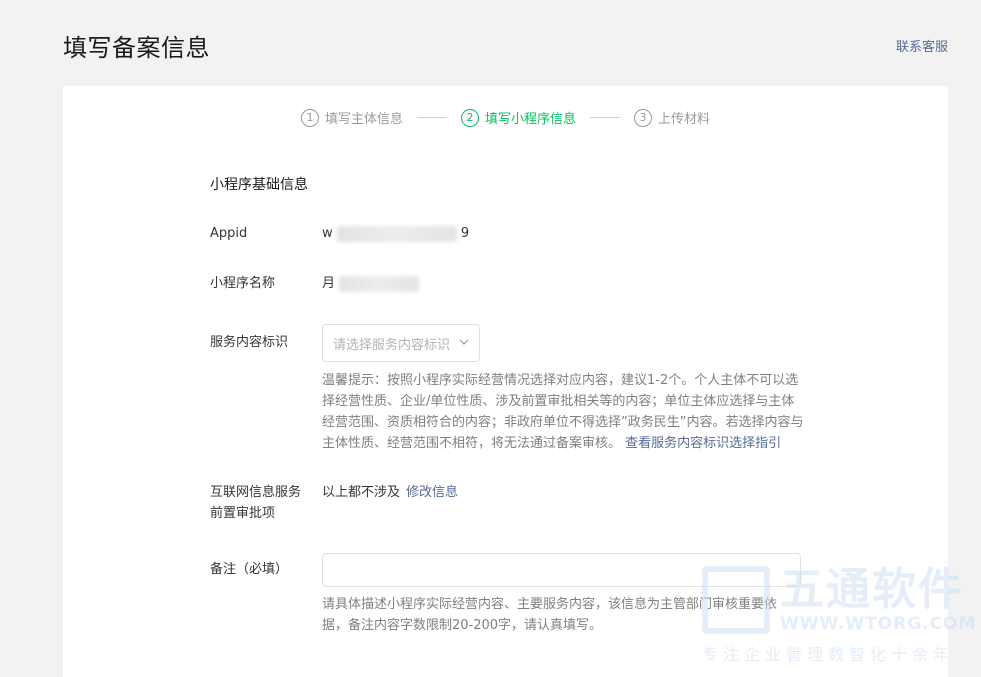 This screenshot has width=981, height=677. What do you see at coordinates (259, 185) in the screenshot?
I see `section-title: 小程序基础信息` at bounding box center [259, 185].